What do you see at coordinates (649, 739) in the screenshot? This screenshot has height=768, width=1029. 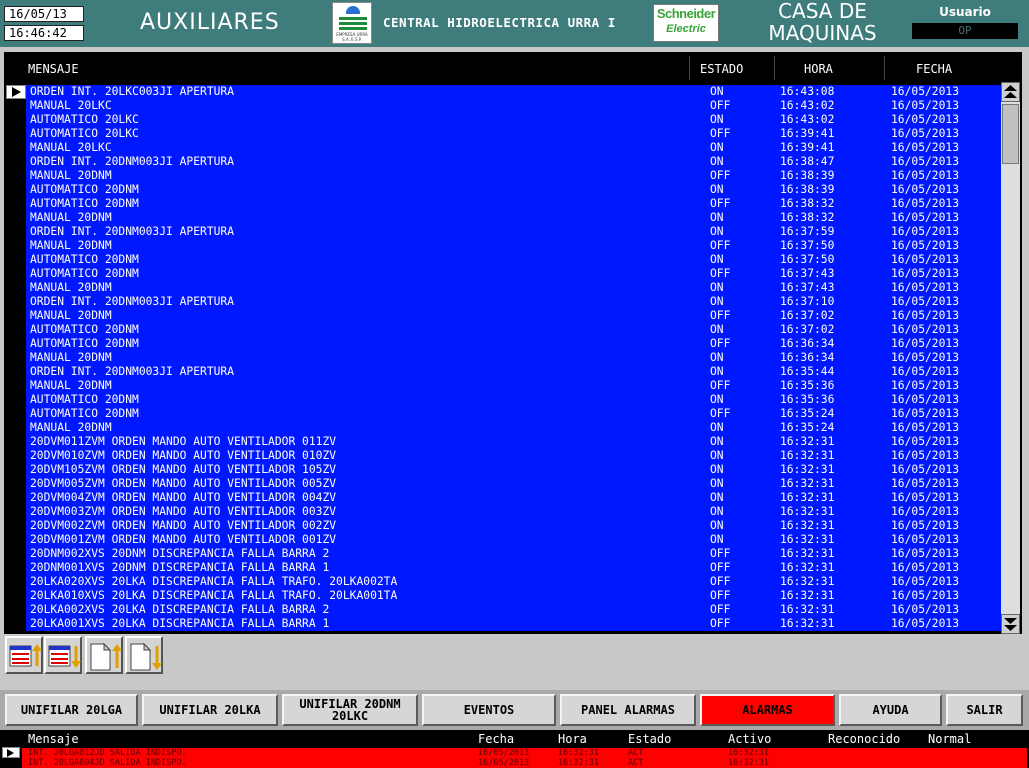 I see `alarm-col-estado: Estado` at bounding box center [649, 739].